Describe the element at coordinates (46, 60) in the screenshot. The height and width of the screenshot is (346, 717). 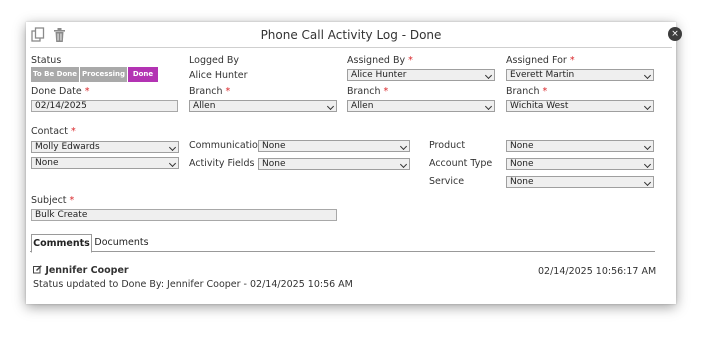
I see `status-label: Status` at that location.